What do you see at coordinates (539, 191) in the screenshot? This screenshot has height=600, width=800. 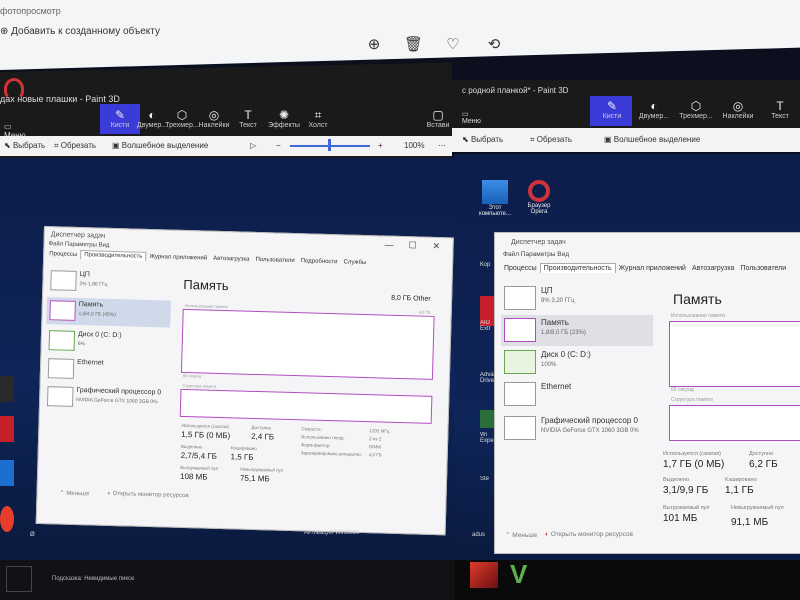 I see `opera-icon` at bounding box center [539, 191].